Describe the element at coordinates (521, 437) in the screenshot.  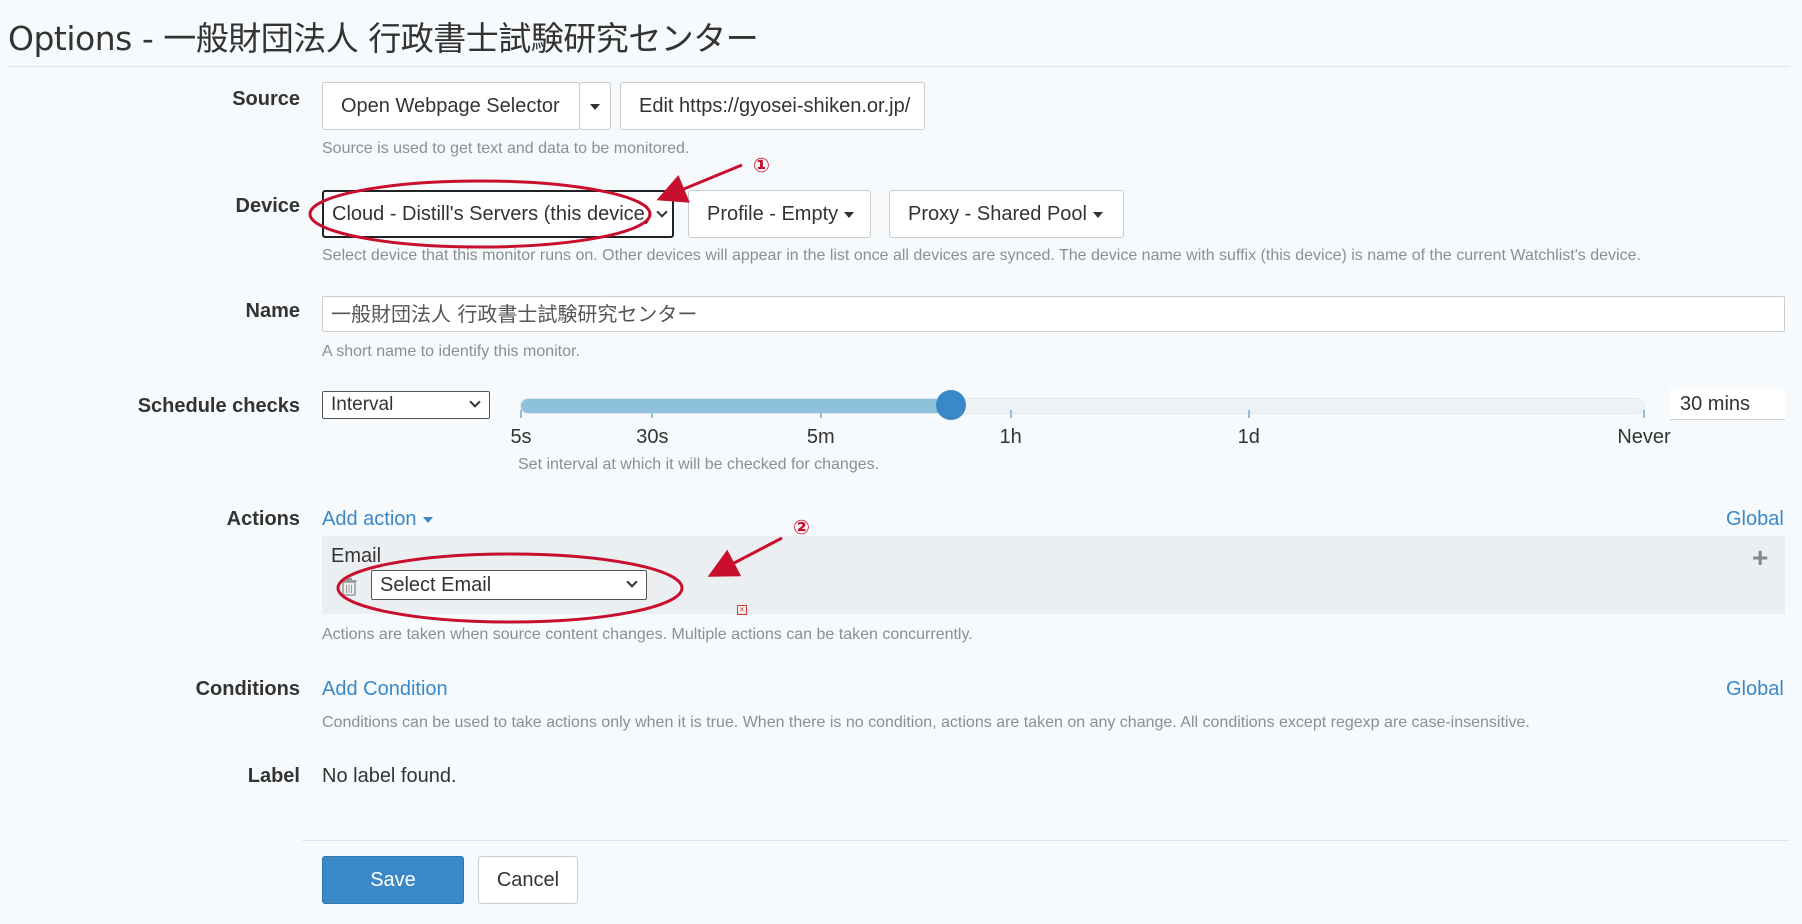
I see `slider-tick-label-5s: 5s` at that location.